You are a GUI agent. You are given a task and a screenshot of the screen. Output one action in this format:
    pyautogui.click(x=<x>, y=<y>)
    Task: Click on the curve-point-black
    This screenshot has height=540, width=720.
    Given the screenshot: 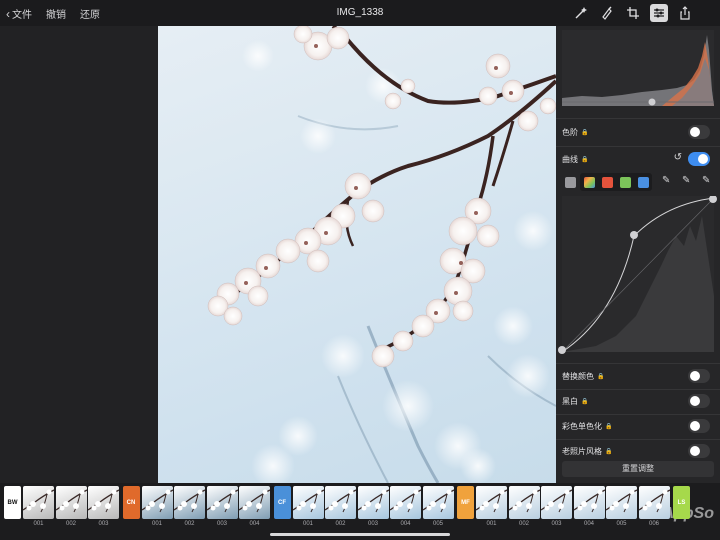 What is the action you would take?
    pyautogui.click(x=562, y=350)
    